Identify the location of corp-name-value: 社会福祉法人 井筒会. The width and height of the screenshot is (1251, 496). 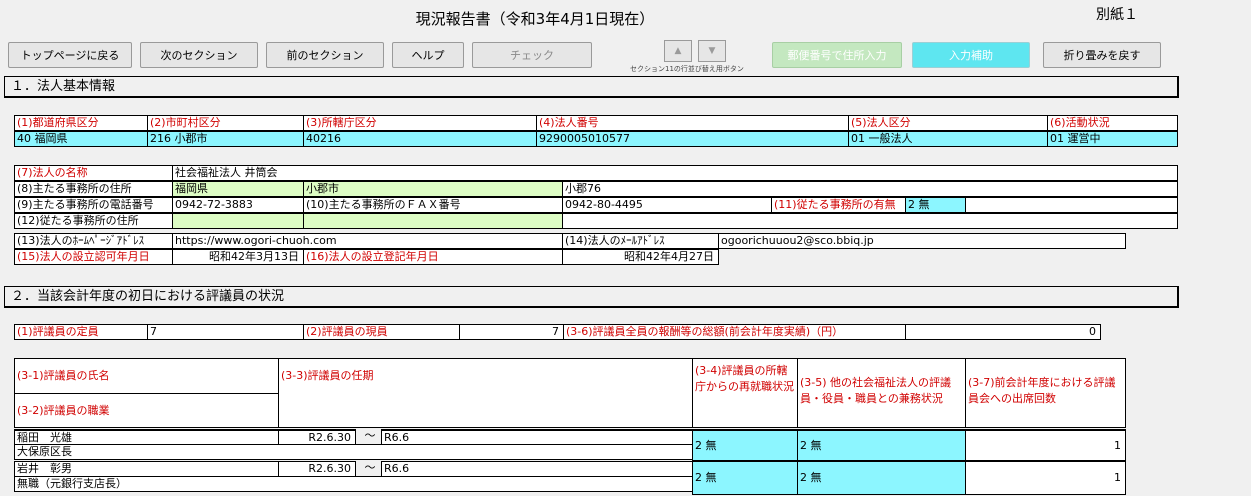
(675, 173).